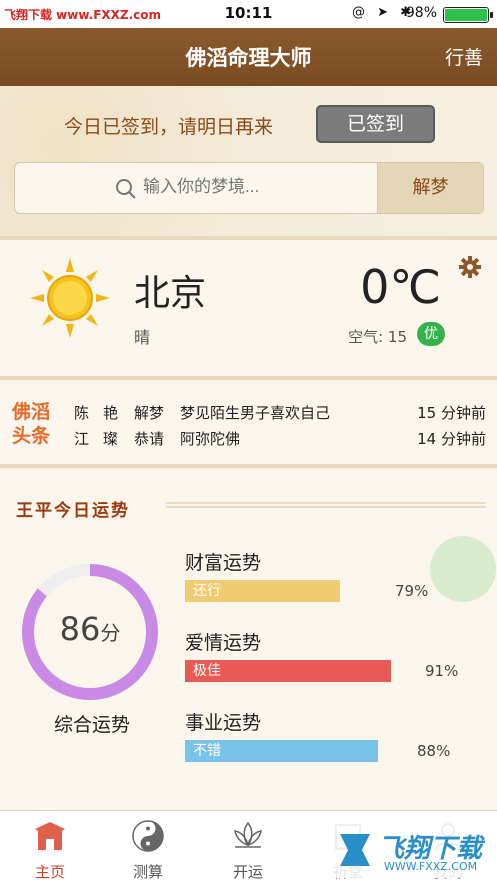 The width and height of the screenshot is (497, 883). Describe the element at coordinates (377, 337) in the screenshot. I see `air-index: 空气: 15` at that location.